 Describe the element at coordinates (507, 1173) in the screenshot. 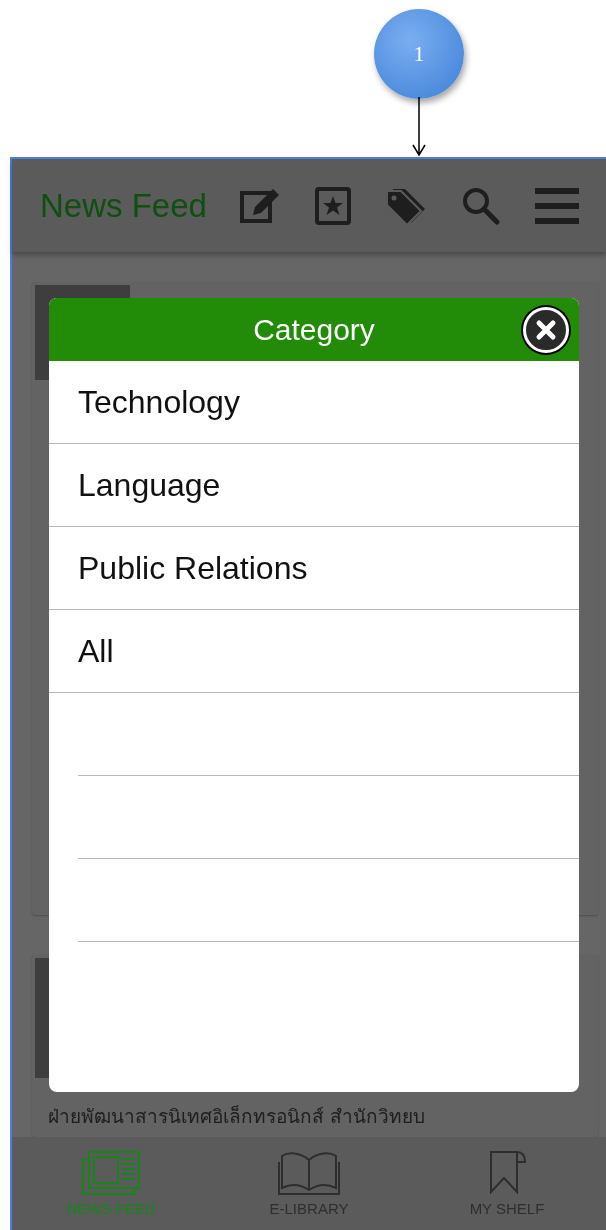

I see `bookmark-icon` at that location.